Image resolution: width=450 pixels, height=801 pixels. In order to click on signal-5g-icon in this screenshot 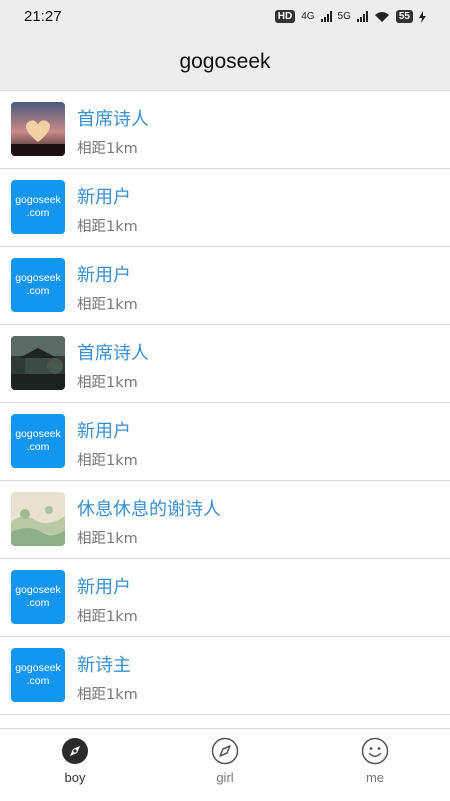, I will do `click(362, 16)`.